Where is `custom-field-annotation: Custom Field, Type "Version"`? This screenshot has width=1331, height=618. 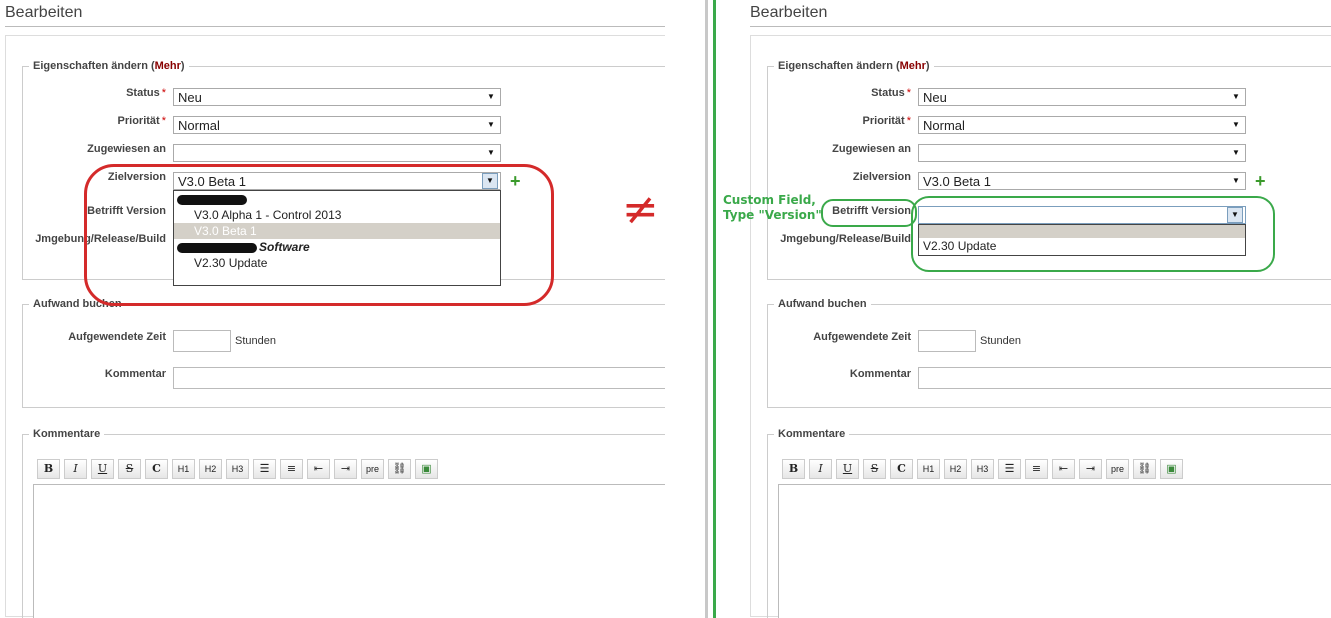
custom-field-annotation: Custom Field, Type "Version" is located at coordinates (772, 208).